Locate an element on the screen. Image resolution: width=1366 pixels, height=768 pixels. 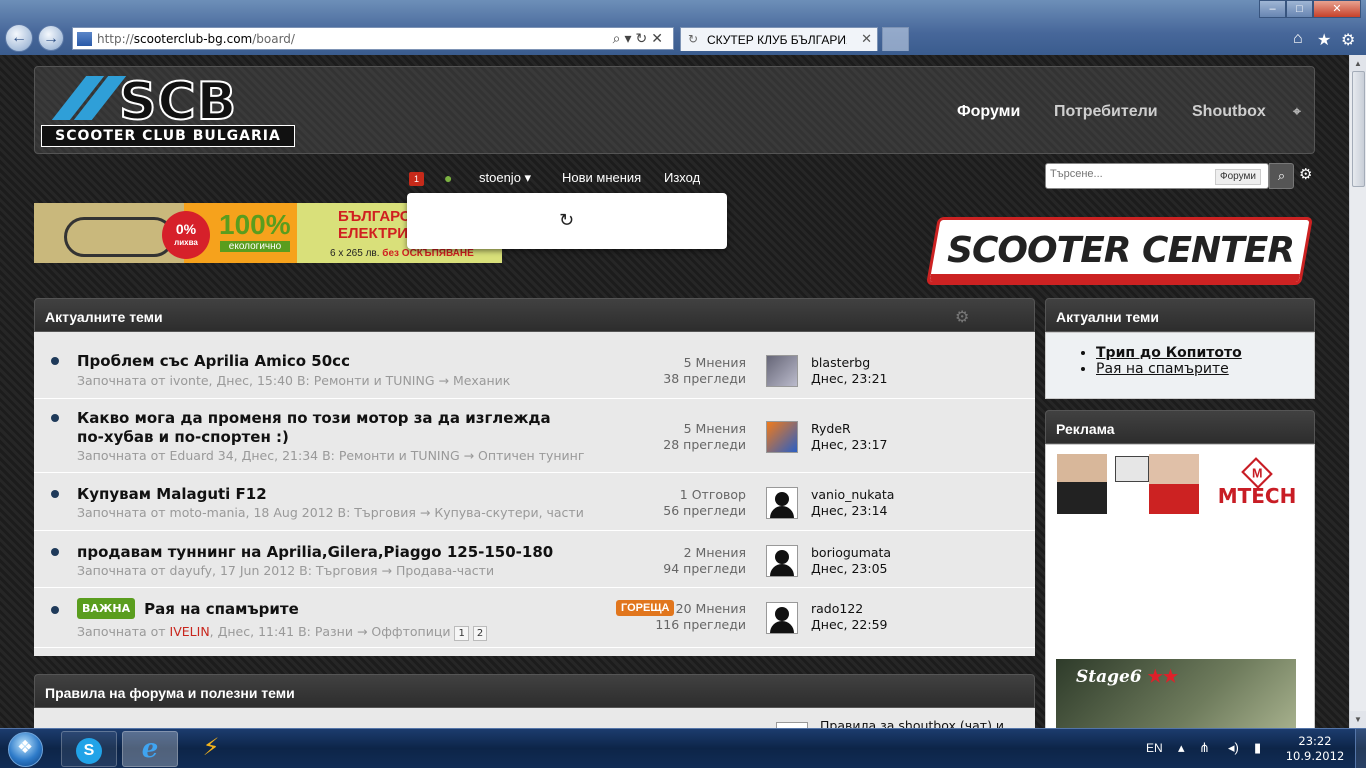
windows-logo-icon is located at coordinates (25, 749).